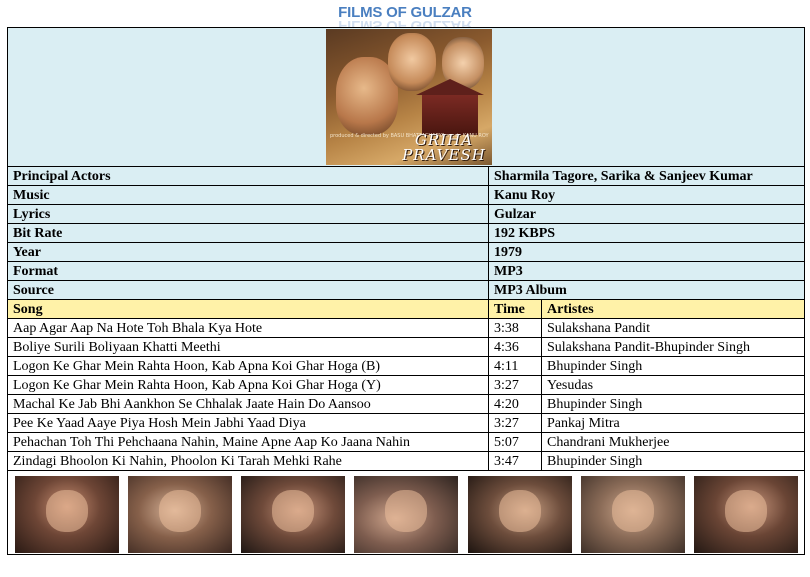 This screenshot has height=577, width=810. I want to click on info-label: Year, so click(248, 252).